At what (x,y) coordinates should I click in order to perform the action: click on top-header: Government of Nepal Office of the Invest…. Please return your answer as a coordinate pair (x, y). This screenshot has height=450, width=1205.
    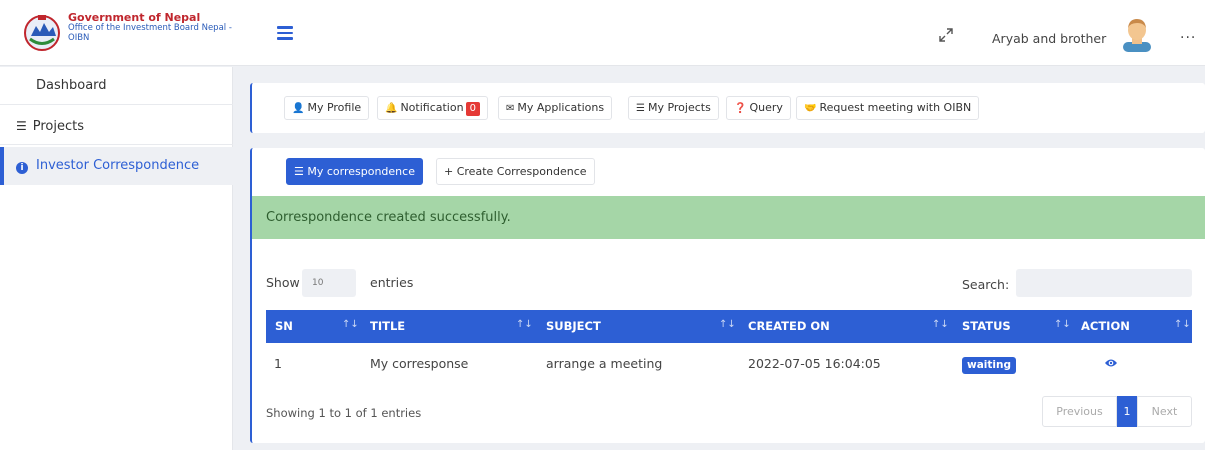
    Looking at the image, I should click on (602, 33).